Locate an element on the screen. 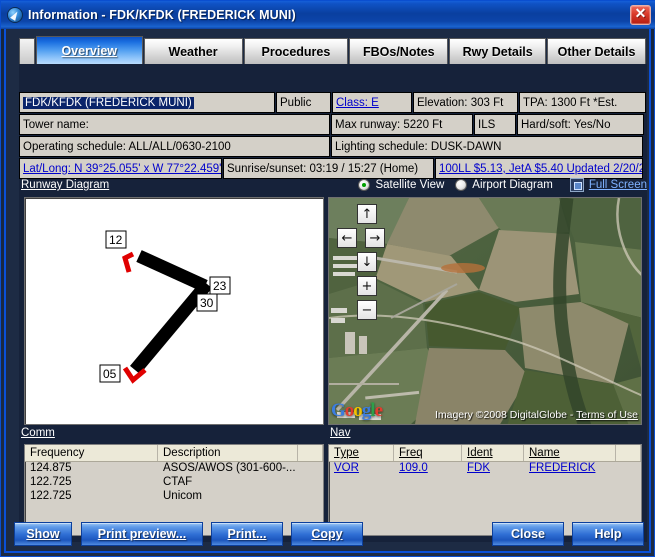  zoom-in-button: + is located at coordinates (367, 286).